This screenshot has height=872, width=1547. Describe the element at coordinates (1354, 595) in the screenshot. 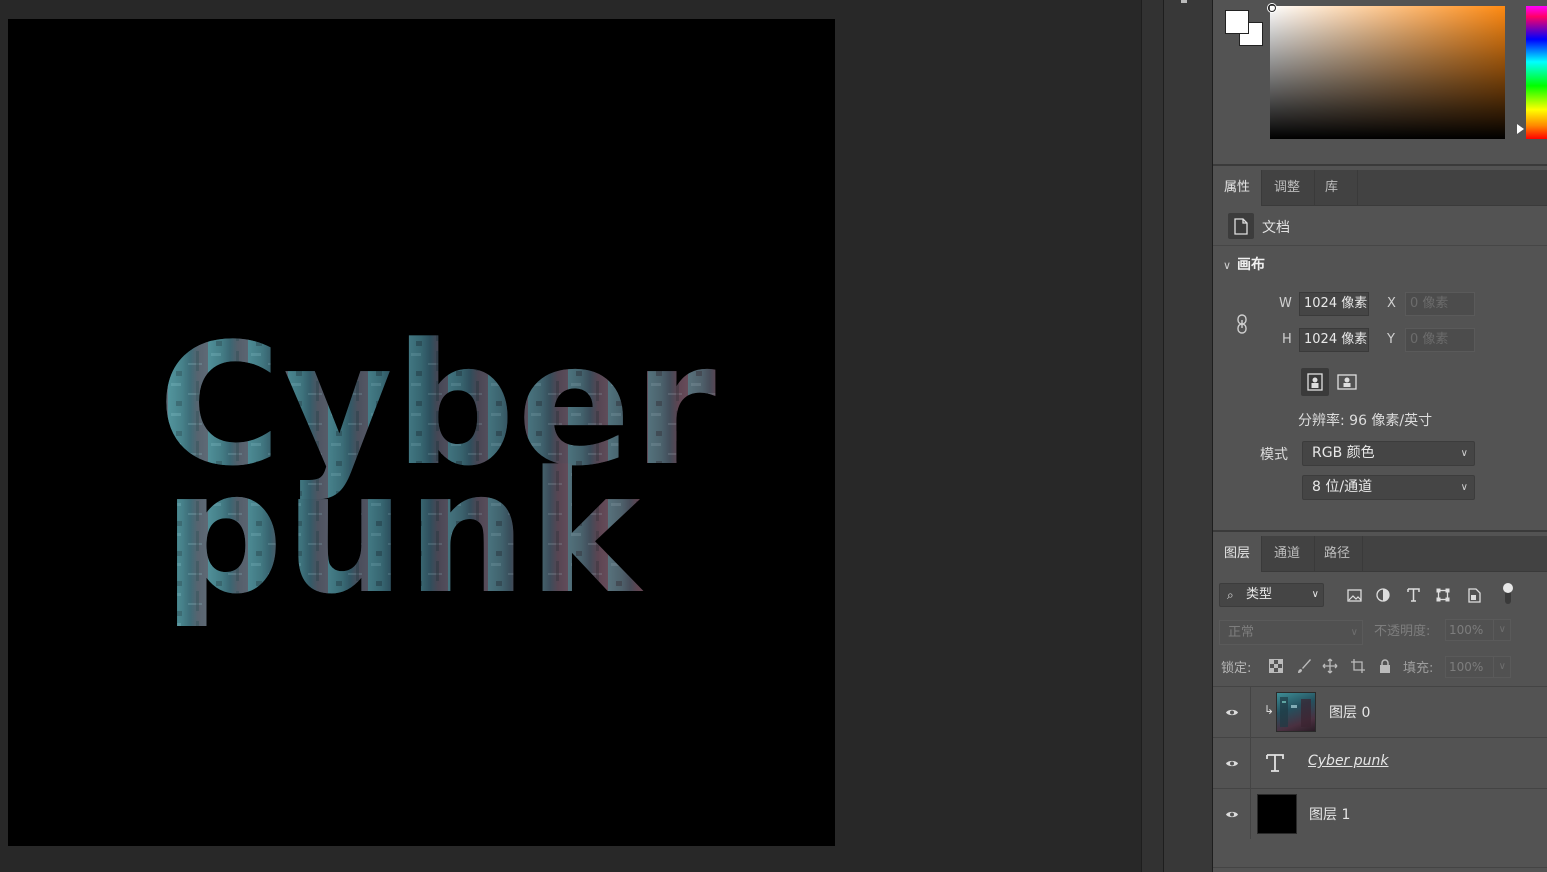

I see `pixel-layer-filter-icon` at that location.